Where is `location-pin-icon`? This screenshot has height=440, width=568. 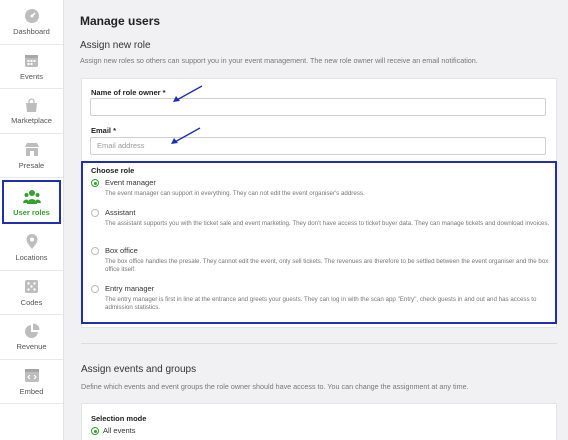
location-pin-icon is located at coordinates (32, 242).